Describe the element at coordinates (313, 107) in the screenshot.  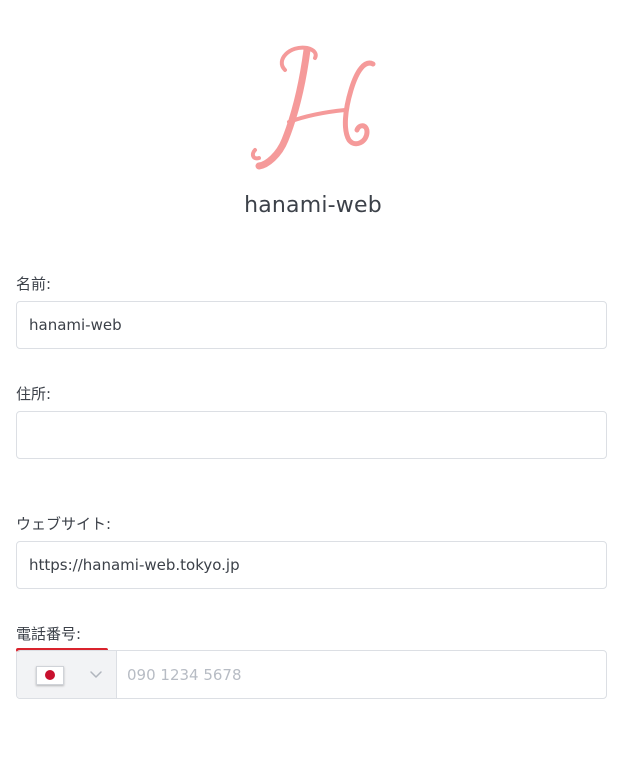
I see `hanami-h-monogram-icon` at that location.